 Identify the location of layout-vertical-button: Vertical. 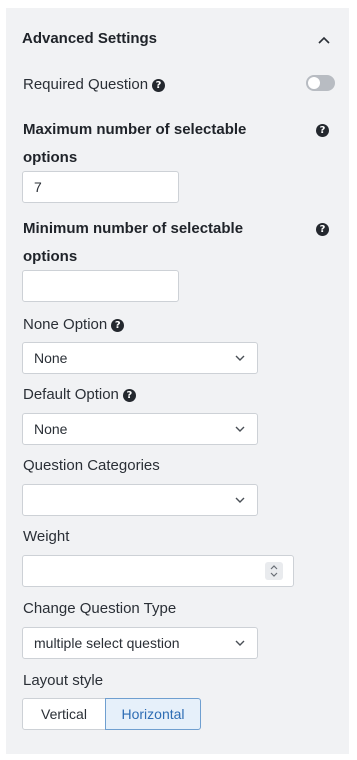
(64, 714).